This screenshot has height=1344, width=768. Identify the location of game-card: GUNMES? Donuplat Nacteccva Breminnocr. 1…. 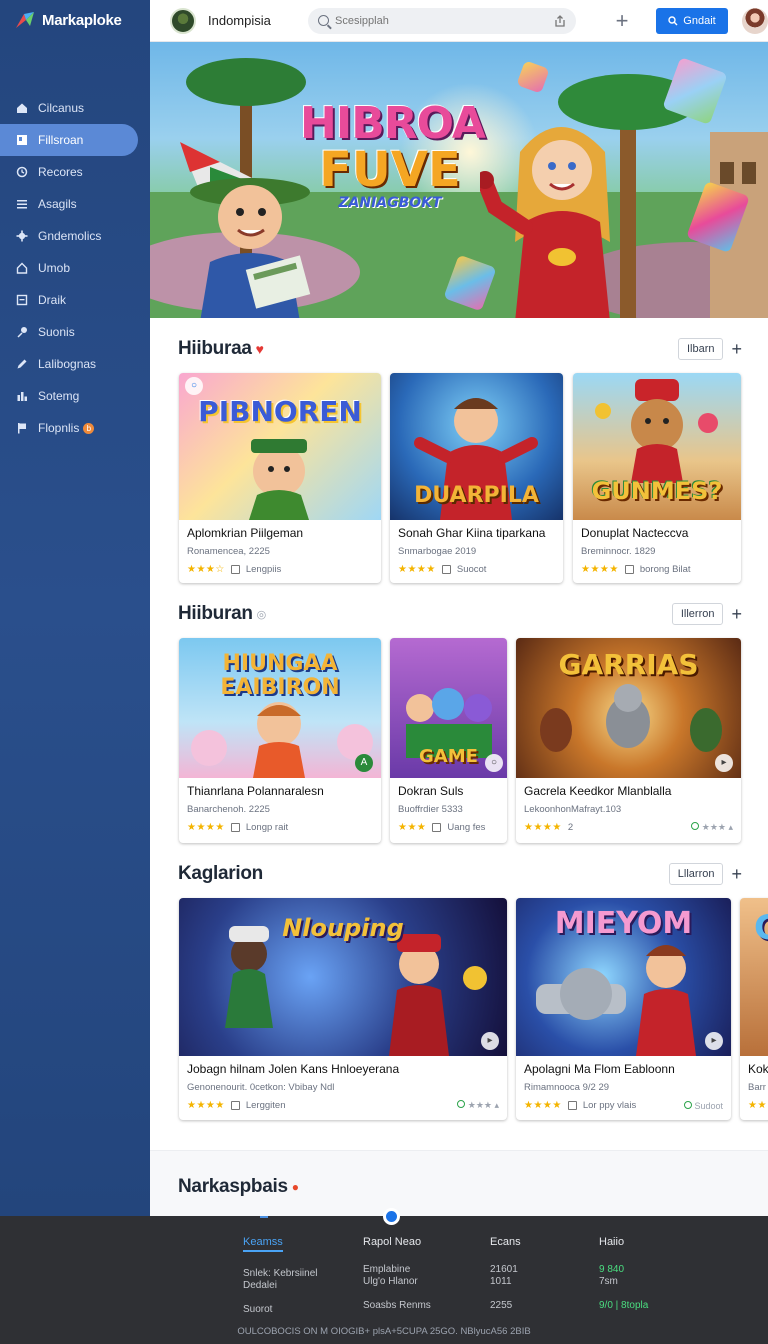
(657, 478).